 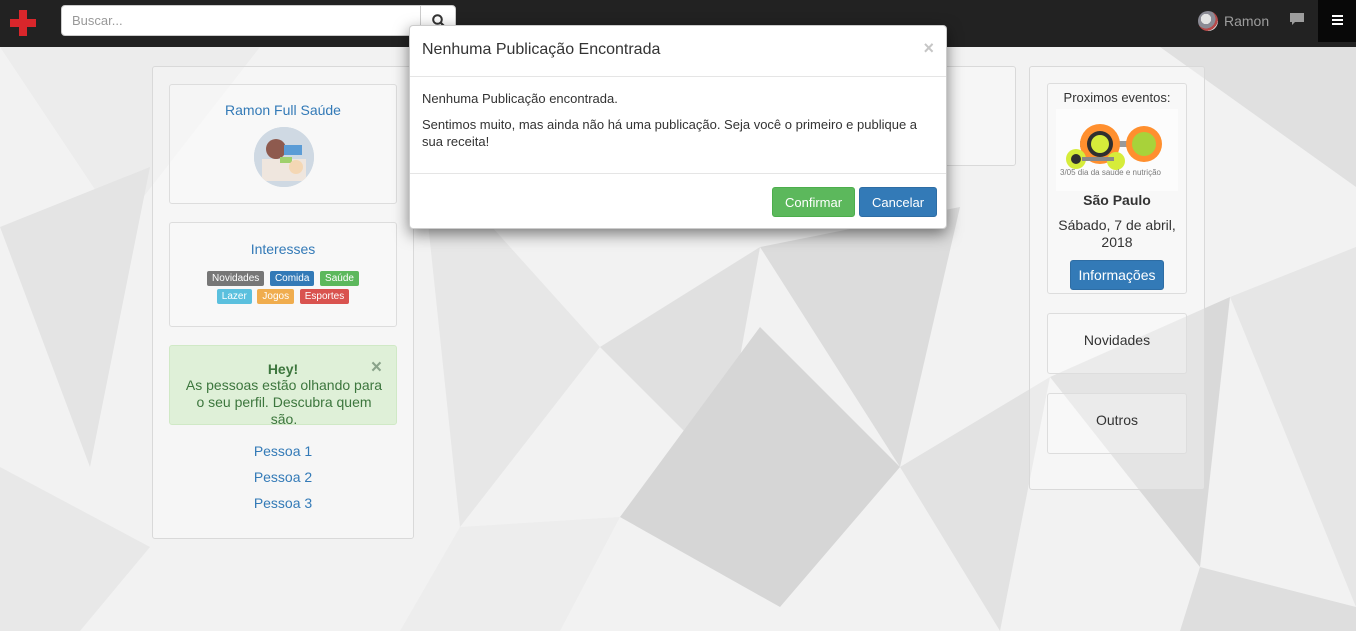 I want to click on modal-close-button: ×, so click(x=928, y=48).